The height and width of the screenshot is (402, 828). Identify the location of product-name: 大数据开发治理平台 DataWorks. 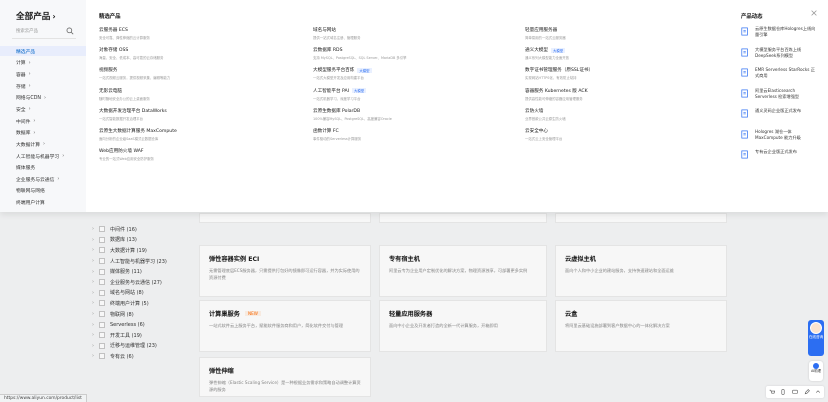
(133, 111).